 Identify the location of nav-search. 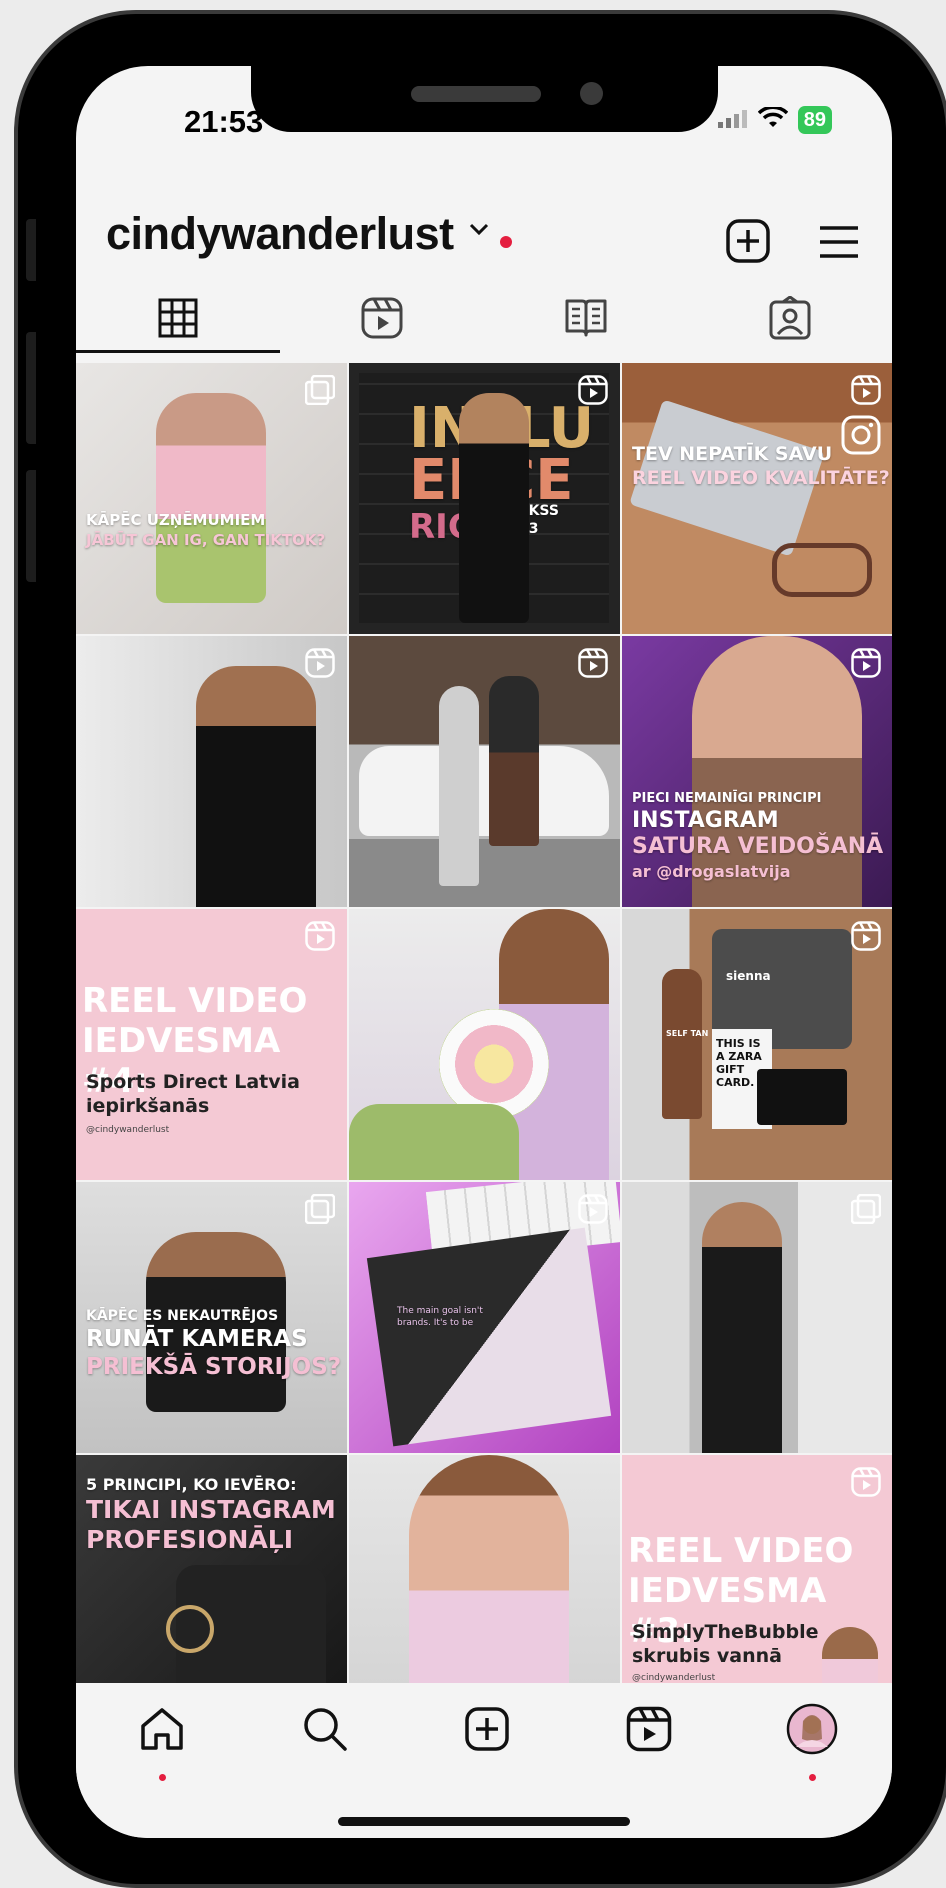
(325, 1731).